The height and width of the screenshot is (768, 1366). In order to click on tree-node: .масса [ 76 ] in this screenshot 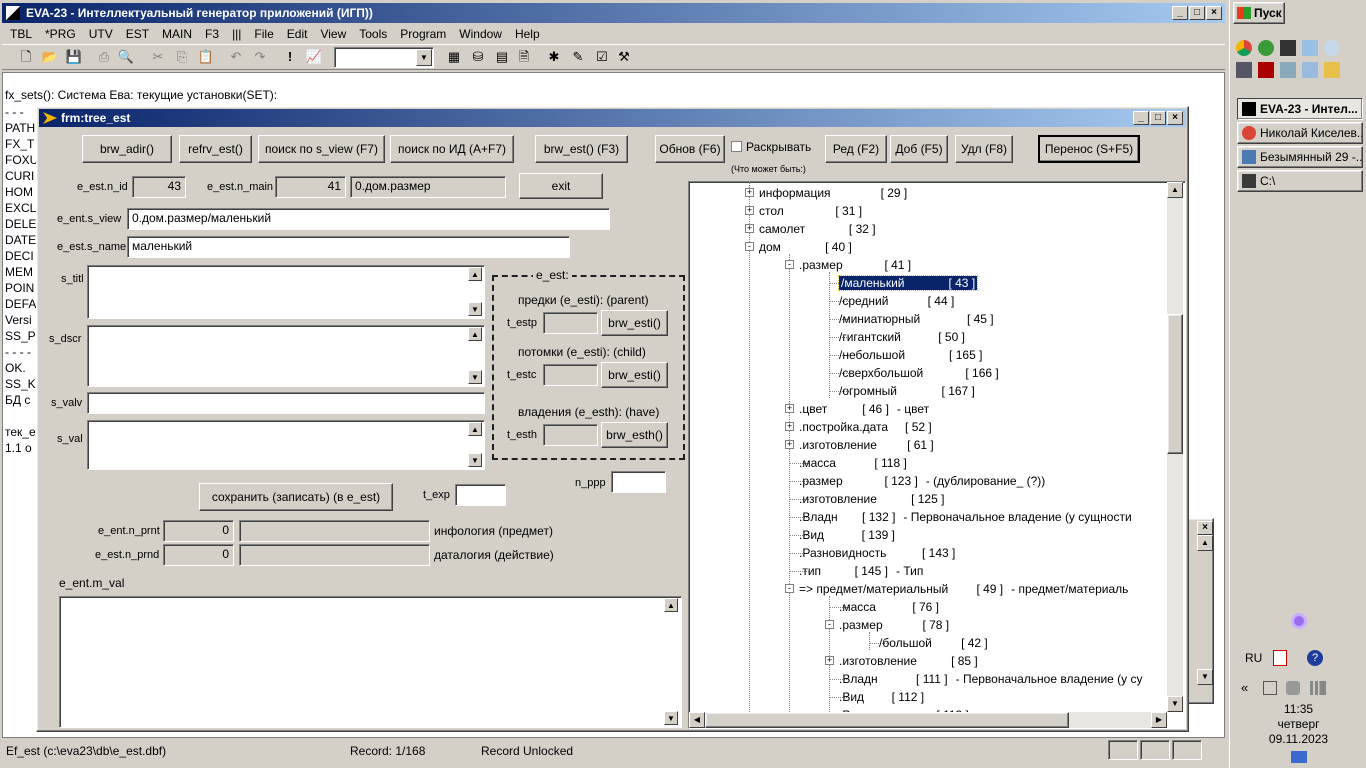, I will do `click(889, 607)`.